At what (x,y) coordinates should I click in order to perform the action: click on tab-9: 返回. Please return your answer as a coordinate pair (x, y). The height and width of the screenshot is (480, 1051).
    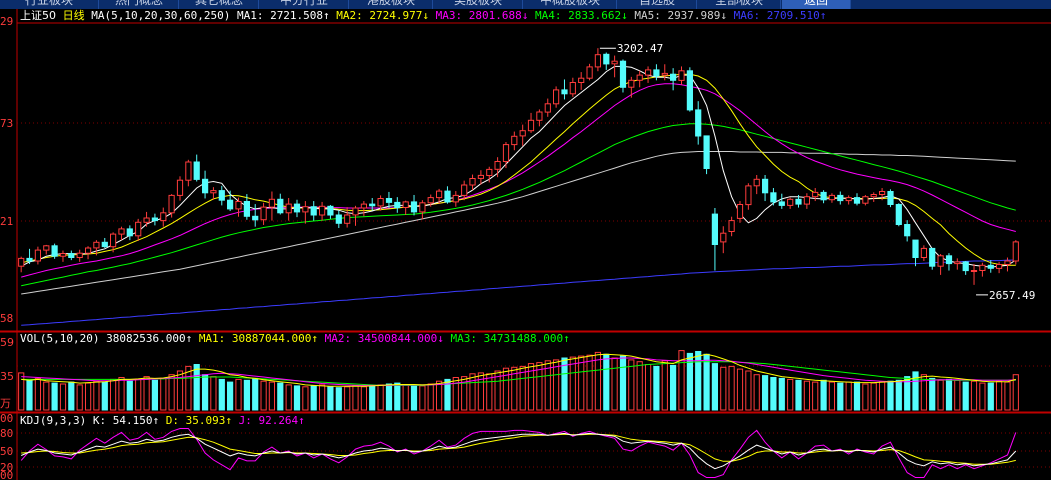
    Looking at the image, I should click on (816, 4).